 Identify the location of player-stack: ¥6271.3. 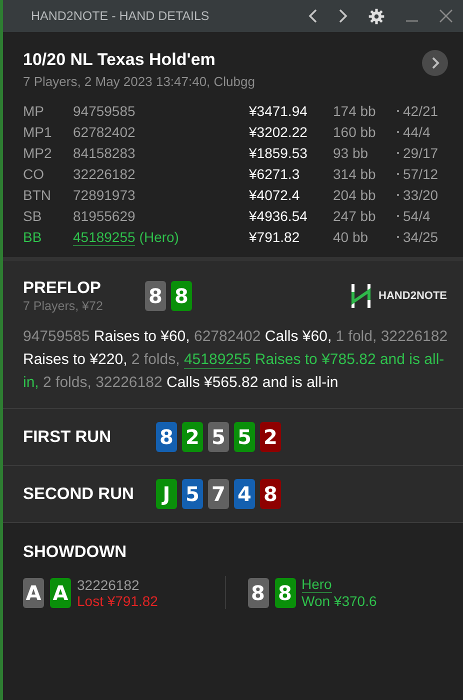
(275, 174).